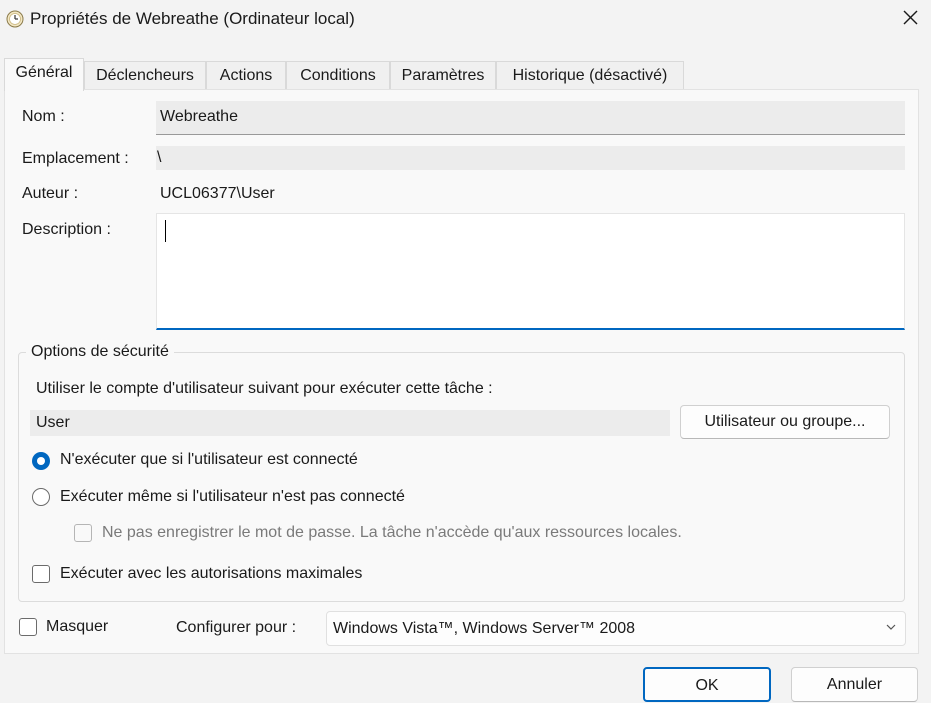 This screenshot has width=931, height=703. I want to click on close-icon, so click(910, 17).